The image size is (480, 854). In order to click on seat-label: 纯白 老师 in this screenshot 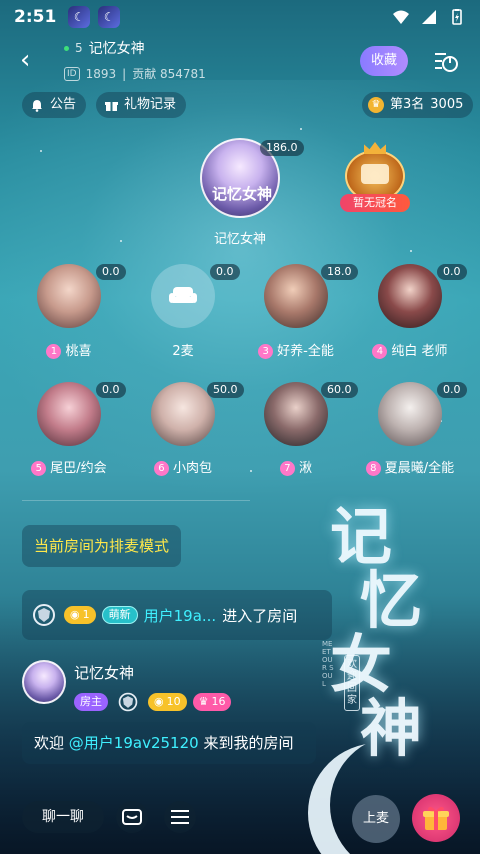, I will do `click(419, 351)`.